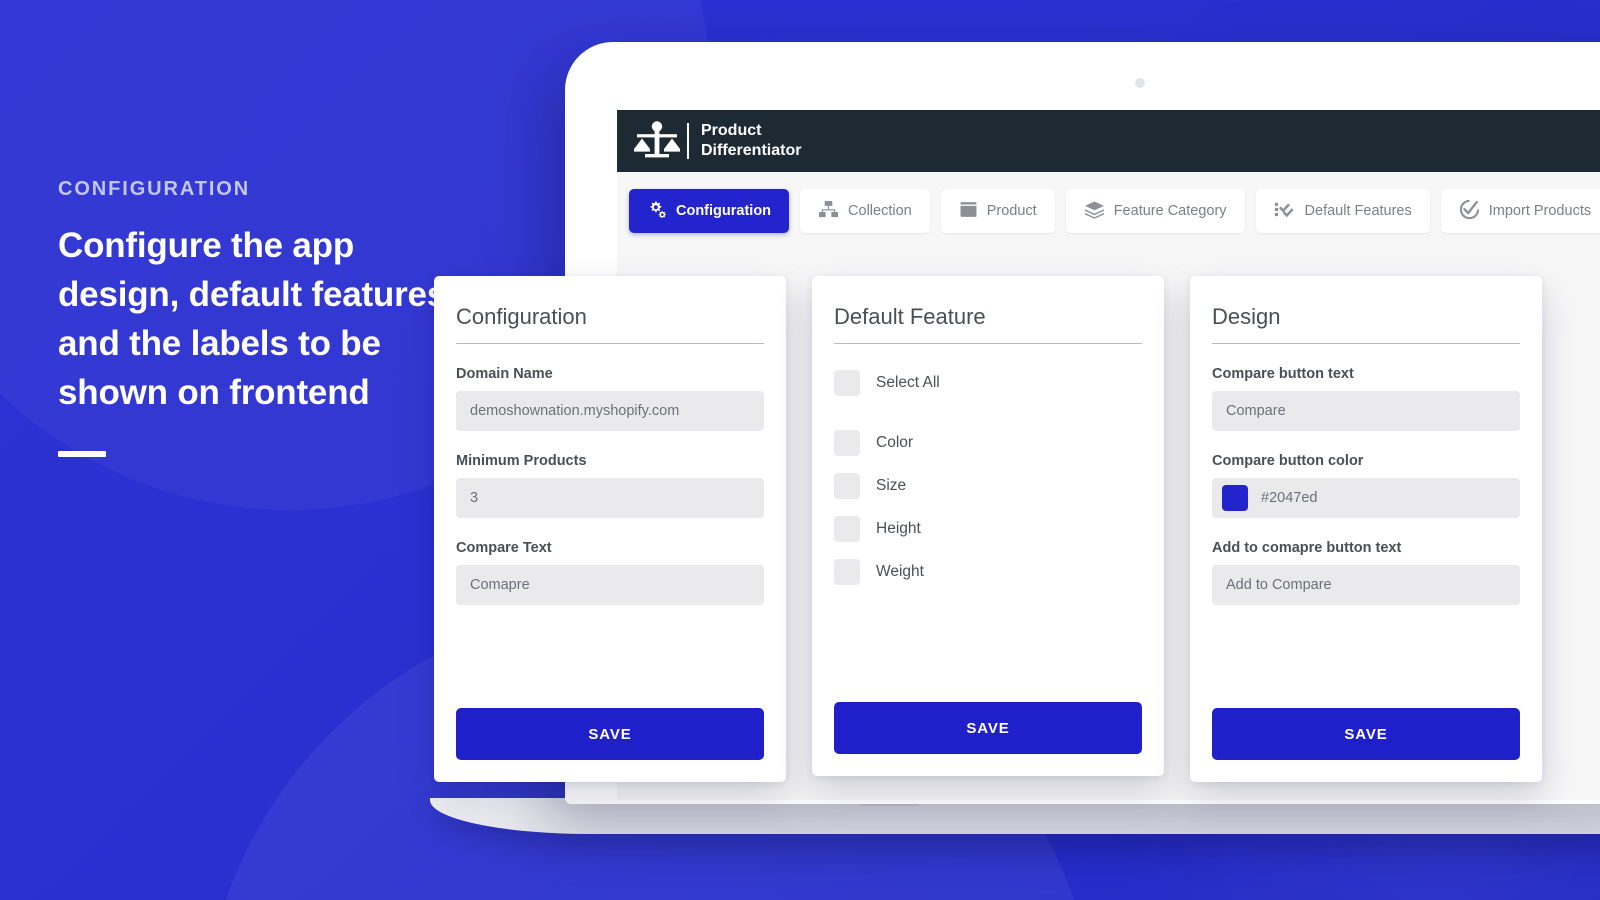  Describe the element at coordinates (880, 211) in the screenshot. I see `tab-label: Collection` at that location.